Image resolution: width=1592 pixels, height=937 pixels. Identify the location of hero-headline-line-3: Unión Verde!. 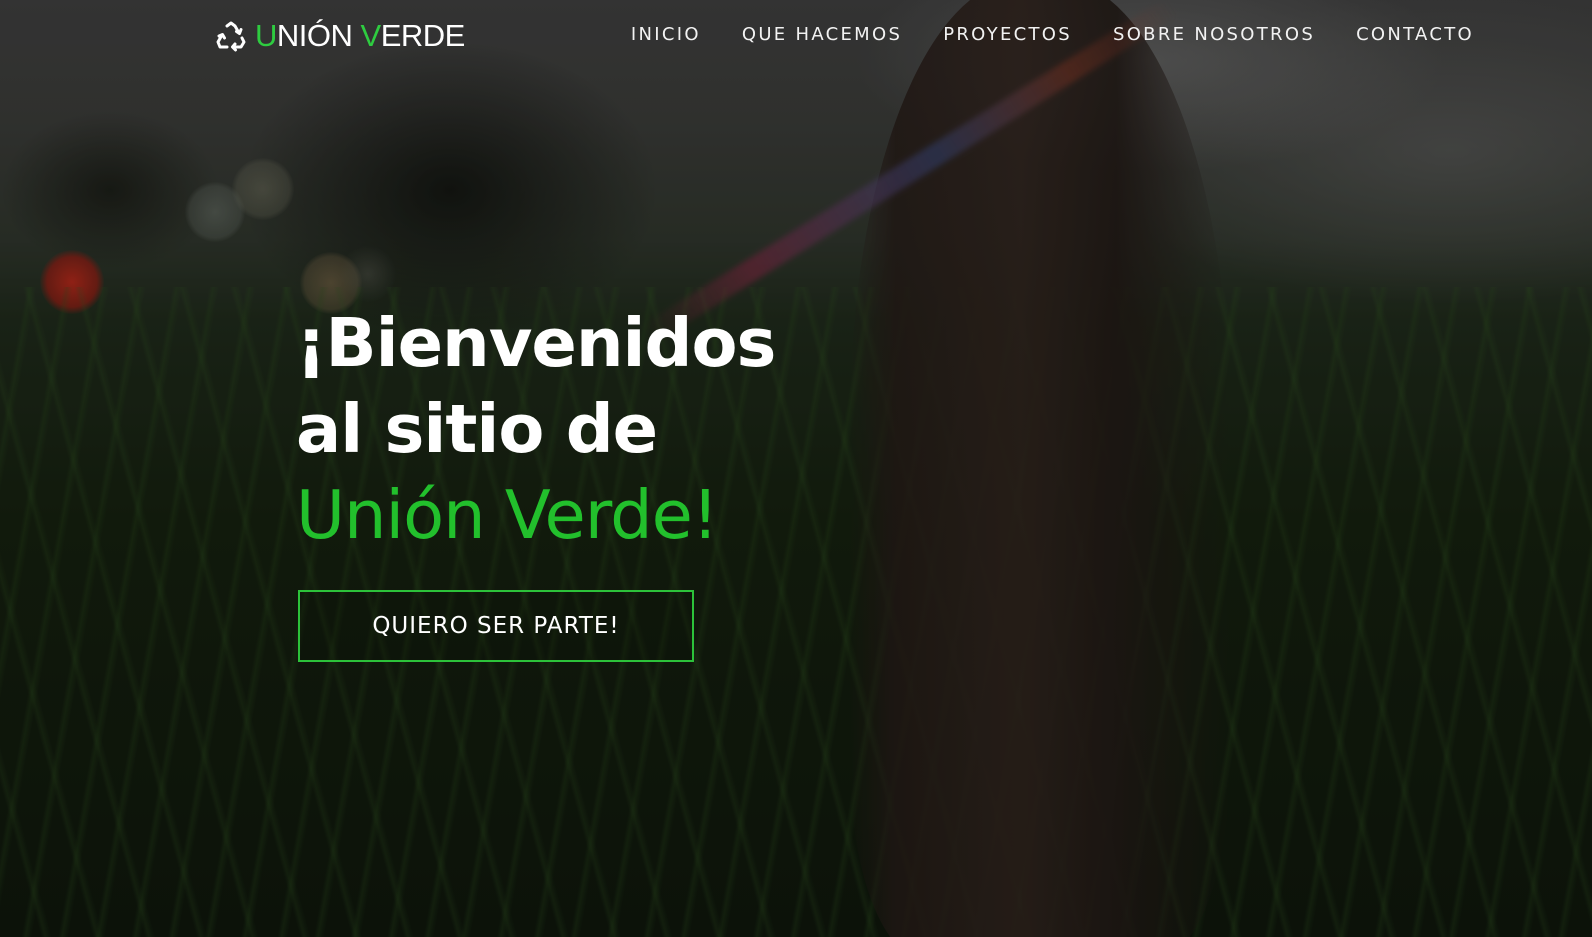
(507, 515).